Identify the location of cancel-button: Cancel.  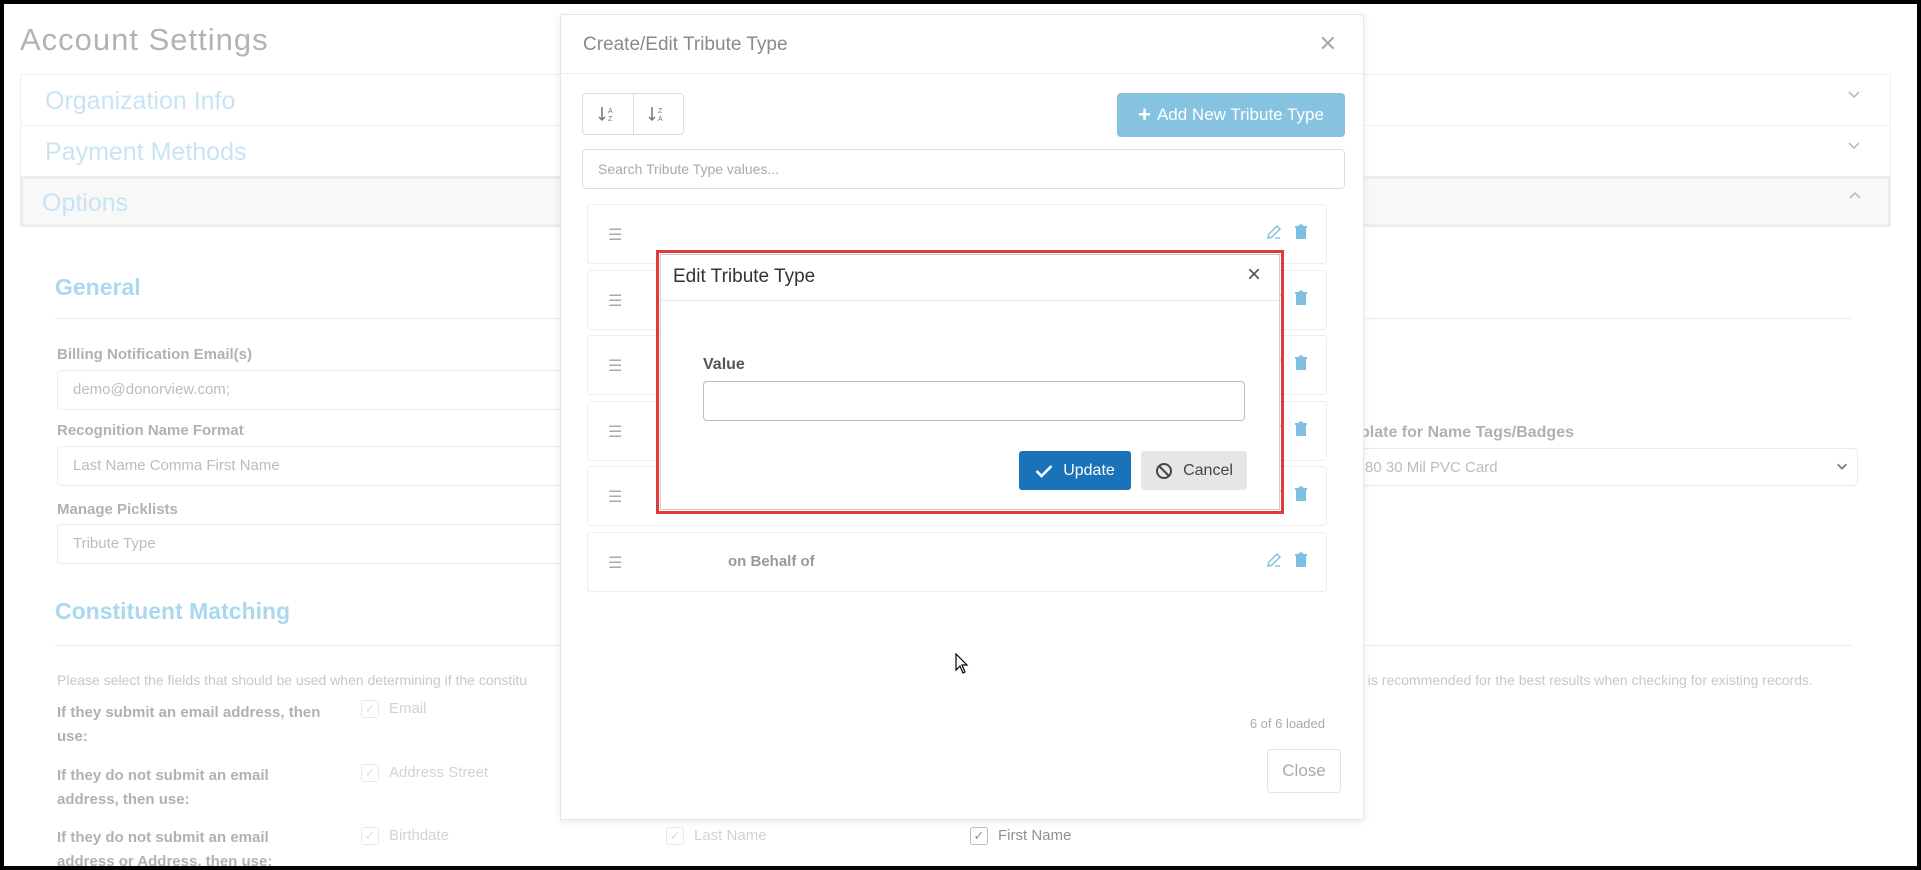
(1194, 470).